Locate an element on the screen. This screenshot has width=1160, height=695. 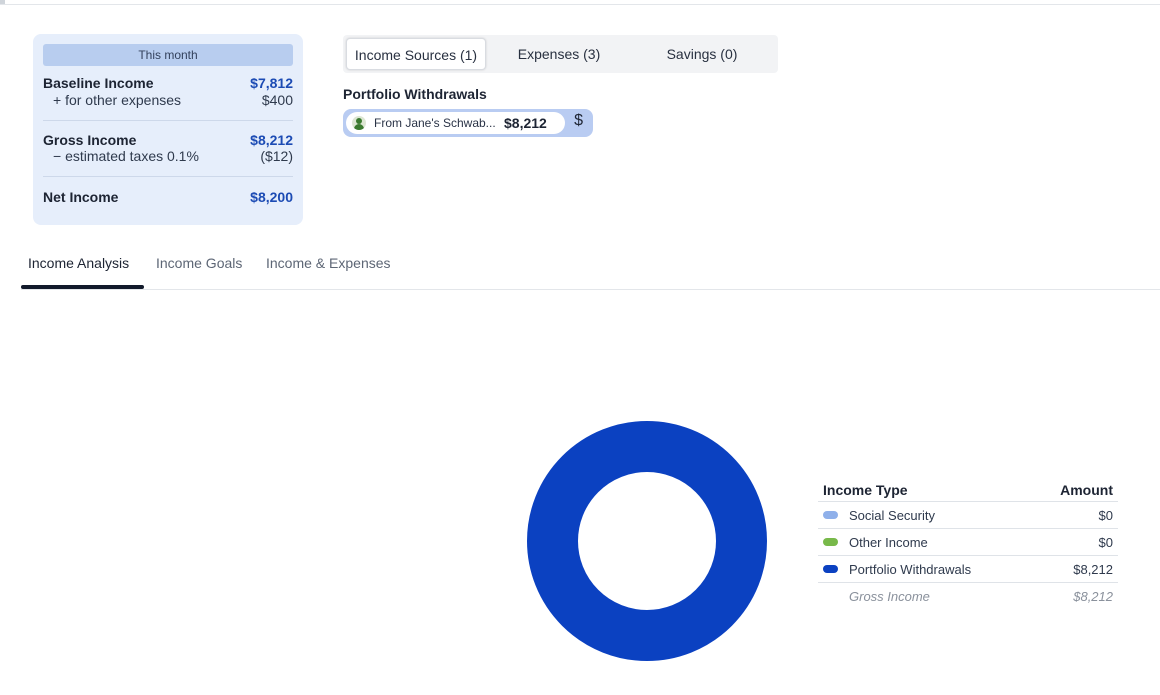
social-security-swatch is located at coordinates (830, 515).